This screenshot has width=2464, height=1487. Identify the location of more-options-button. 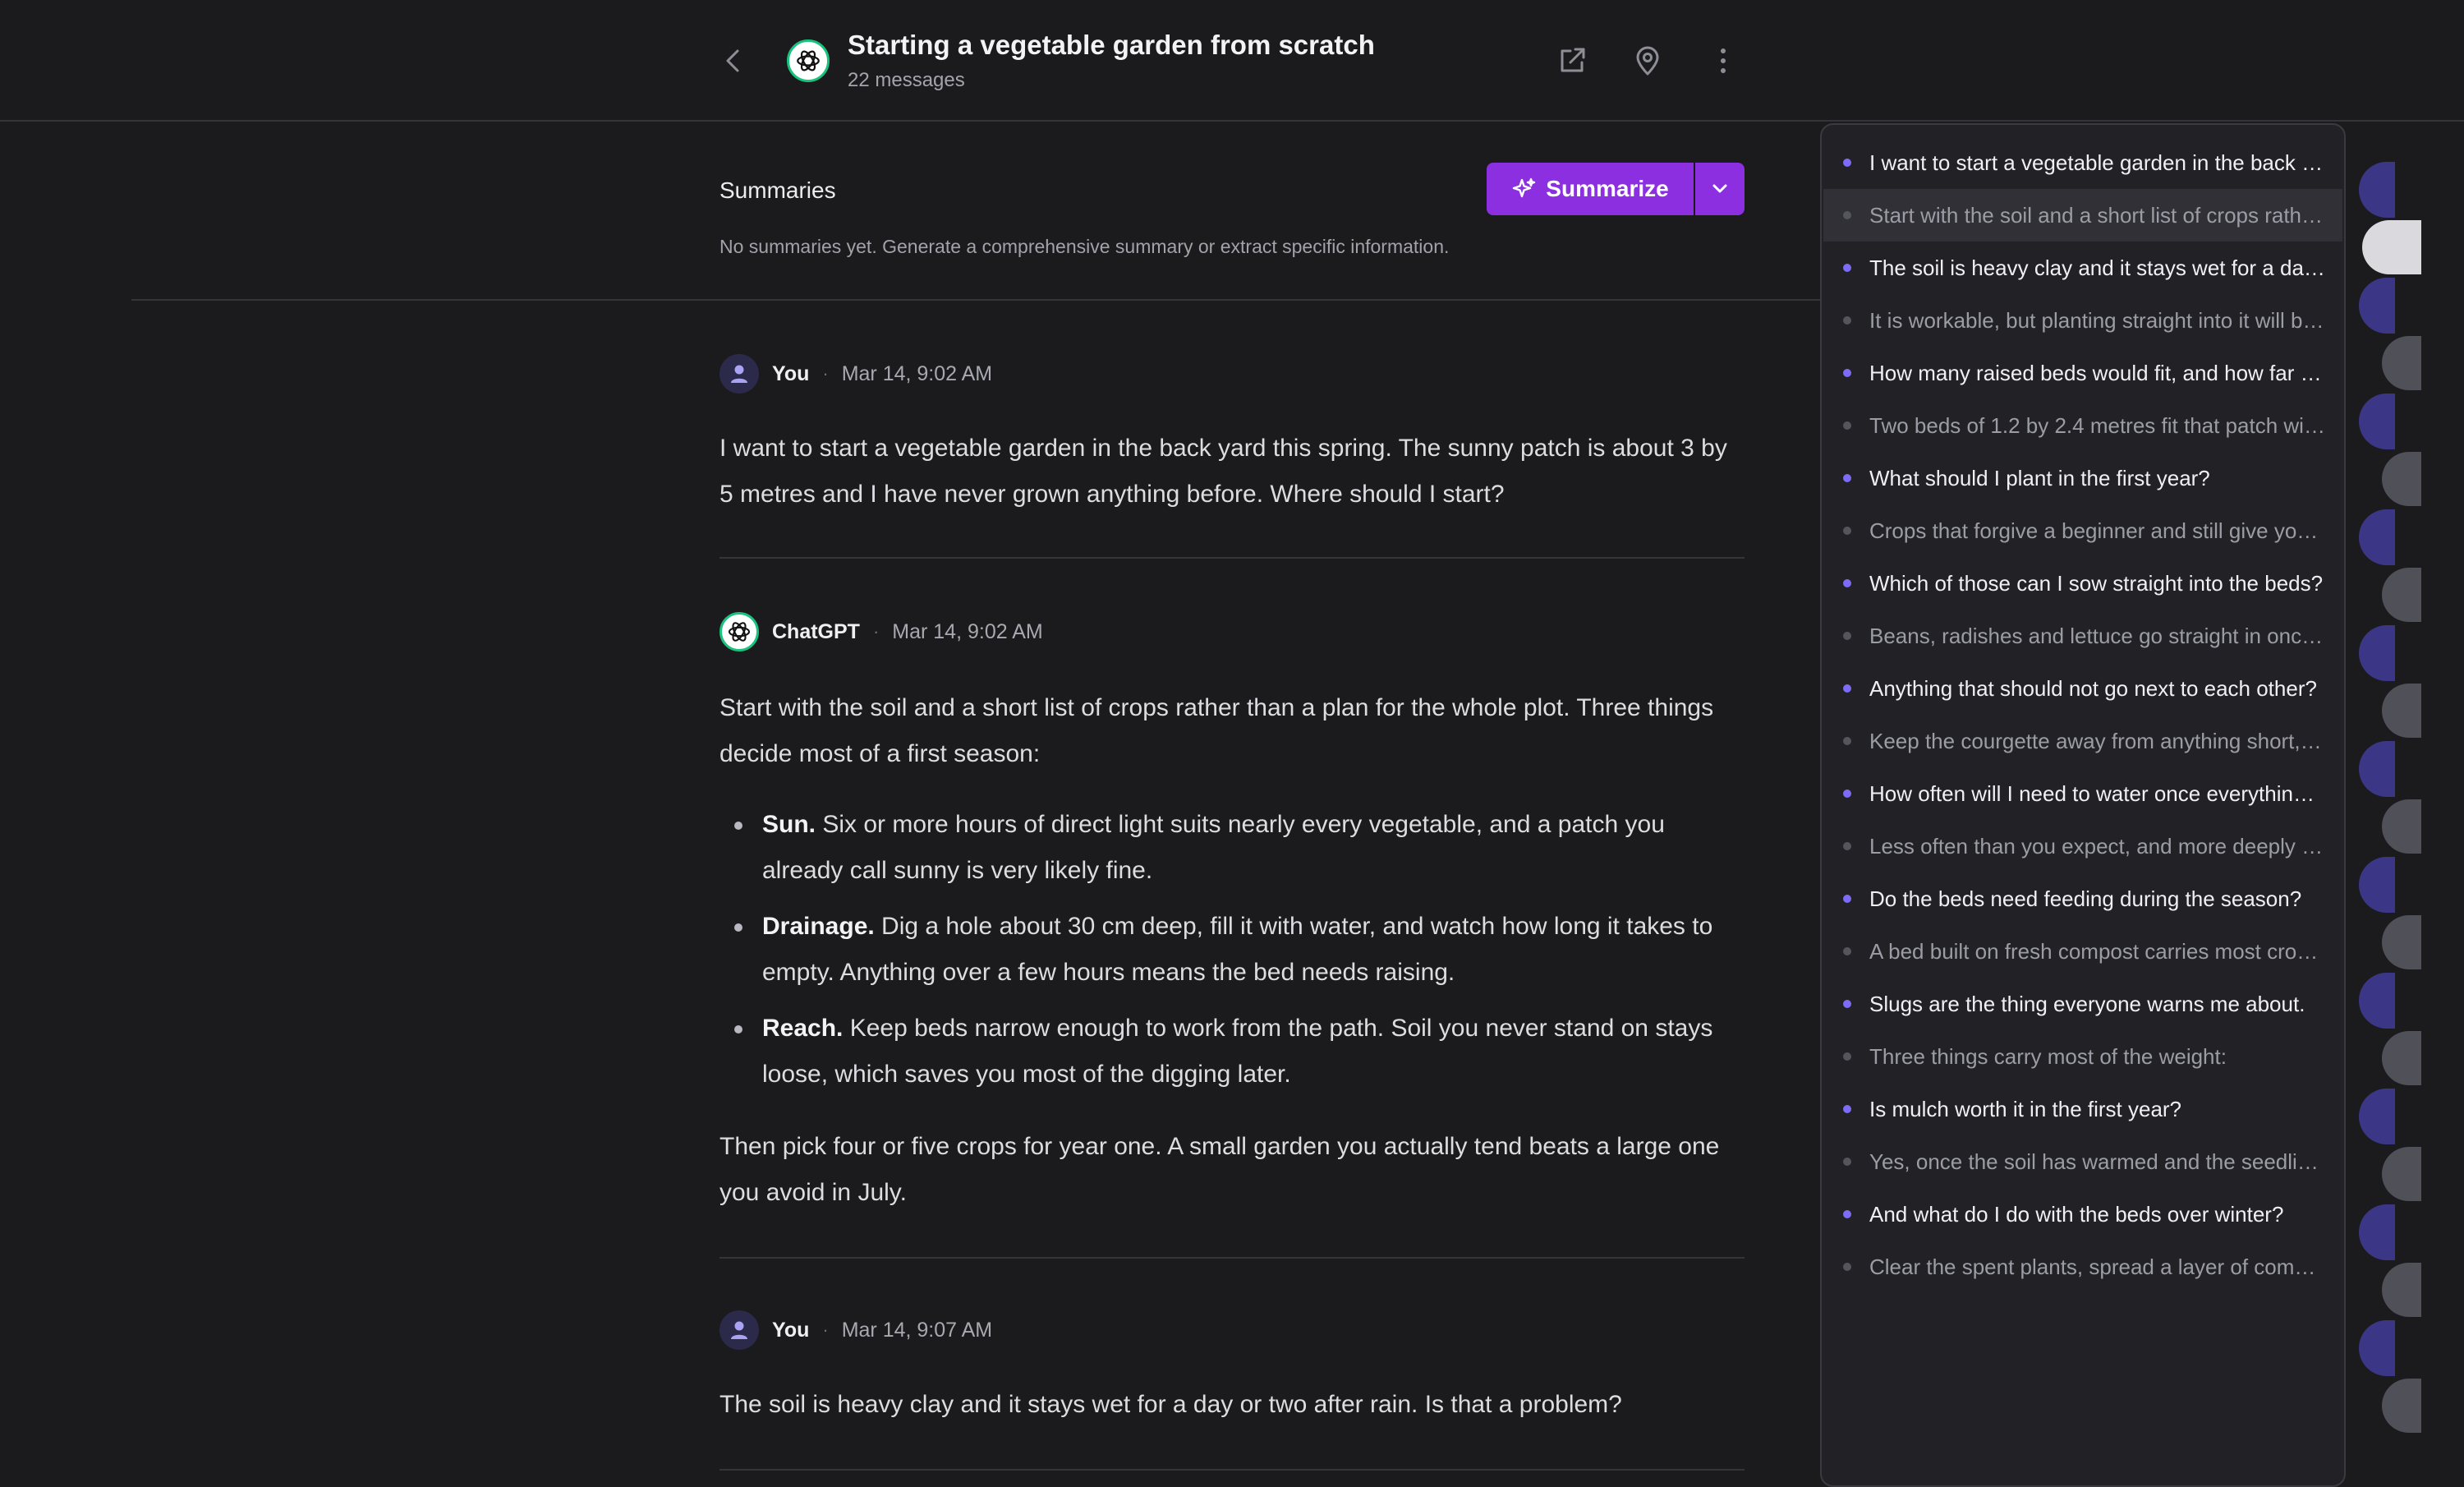
(1723, 61).